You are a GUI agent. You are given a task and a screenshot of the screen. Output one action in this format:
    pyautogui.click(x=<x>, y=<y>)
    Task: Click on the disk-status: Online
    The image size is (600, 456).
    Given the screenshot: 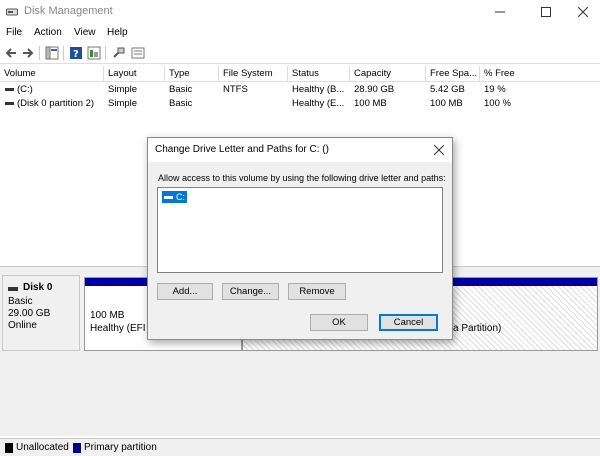 What is the action you would take?
    pyautogui.click(x=22, y=325)
    